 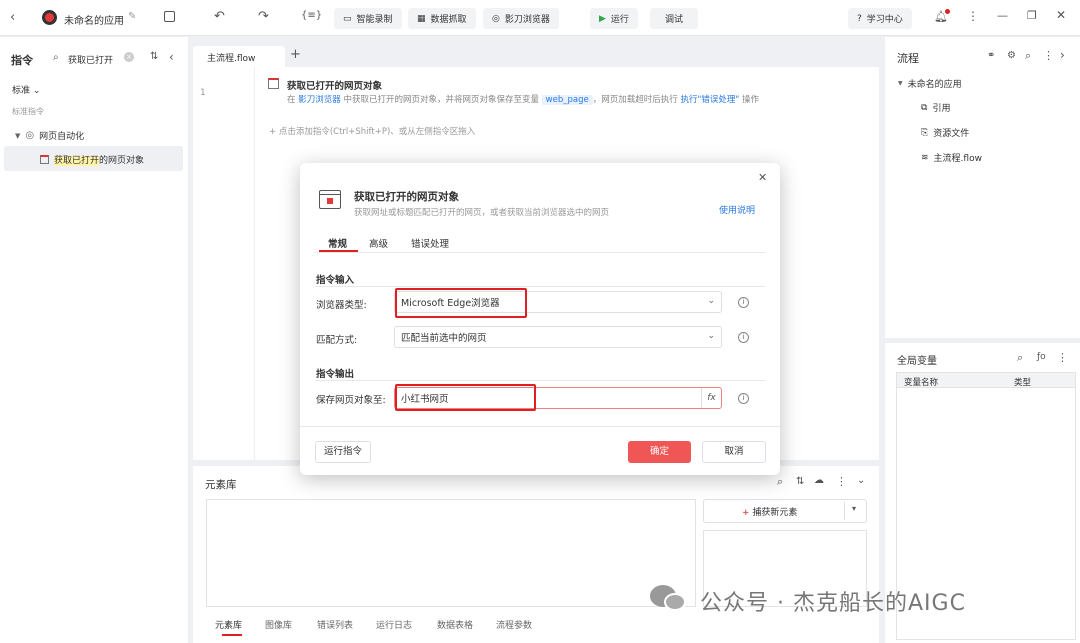 I want to click on back-icon: ‹, so click(x=12, y=17).